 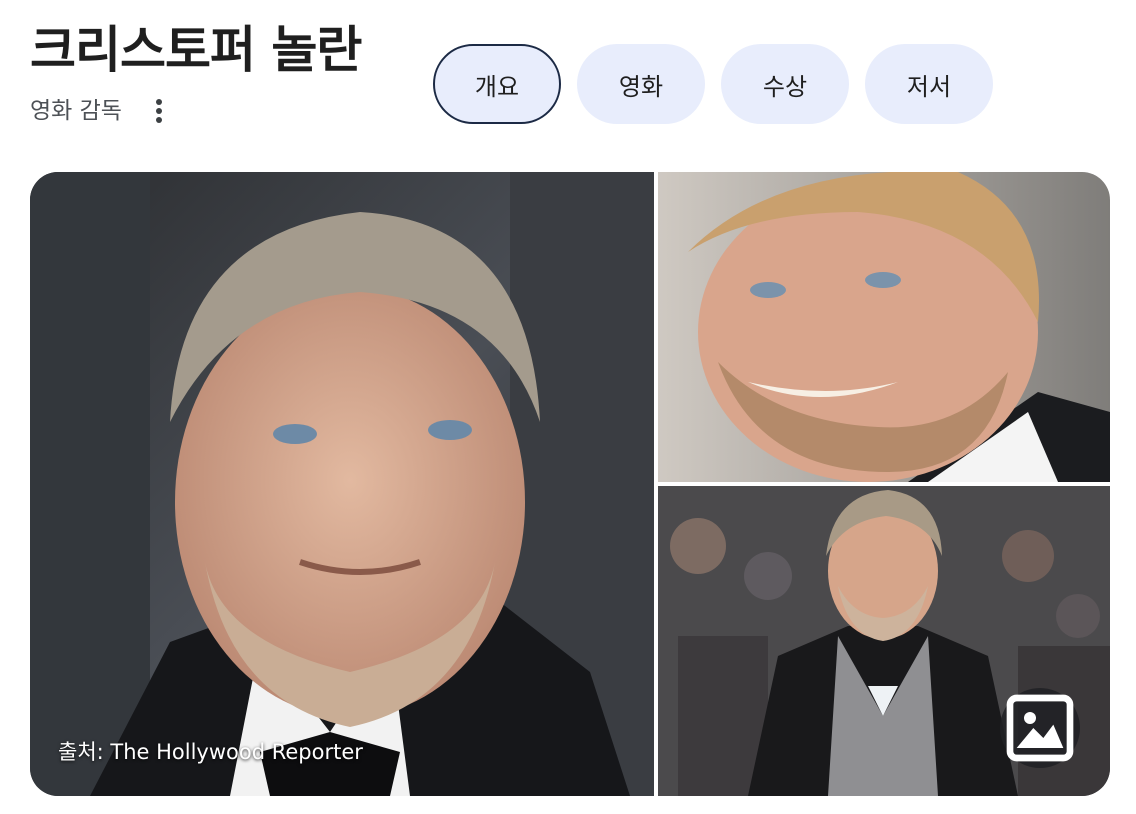 I want to click on tab-books: 저서, so click(x=929, y=84).